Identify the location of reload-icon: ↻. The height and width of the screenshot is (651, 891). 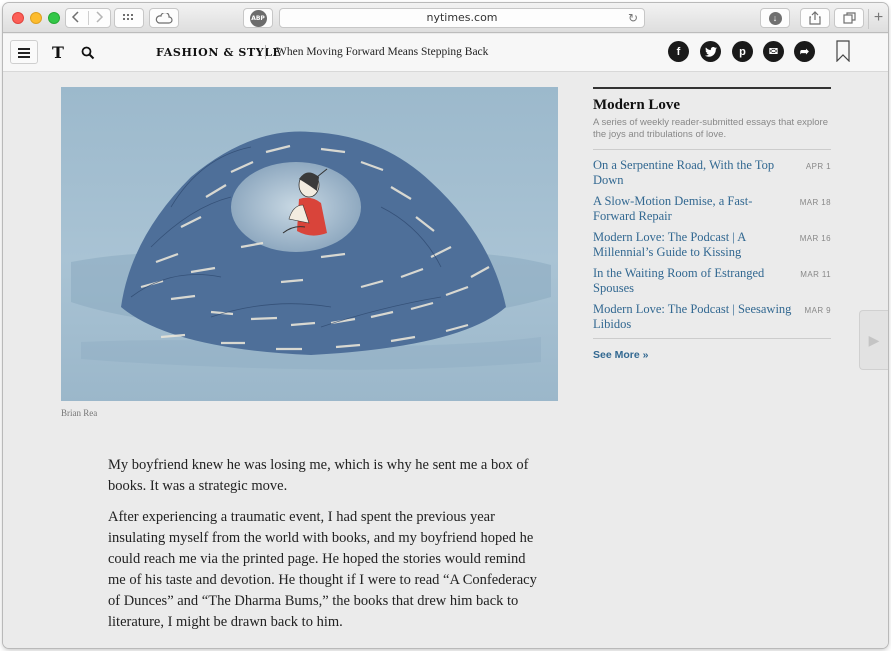
(633, 18).